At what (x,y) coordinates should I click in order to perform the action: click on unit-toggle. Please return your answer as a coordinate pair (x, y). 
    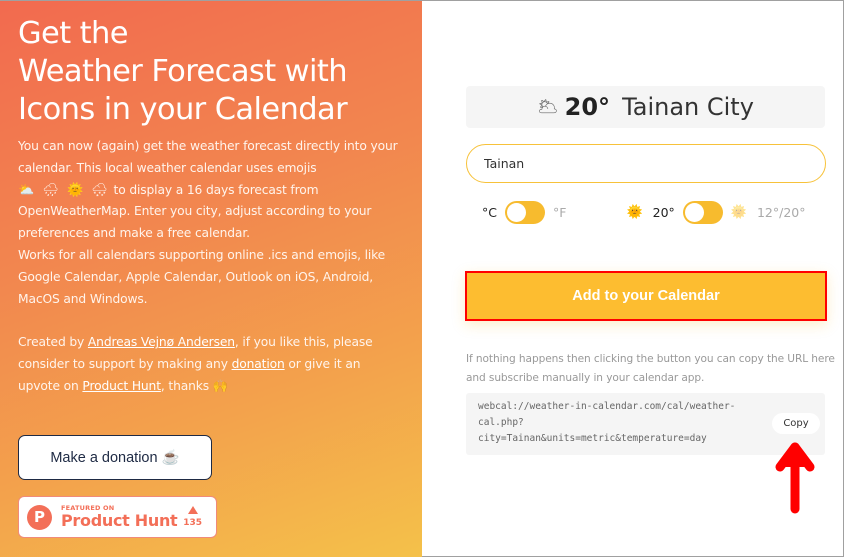
    Looking at the image, I should click on (524, 212).